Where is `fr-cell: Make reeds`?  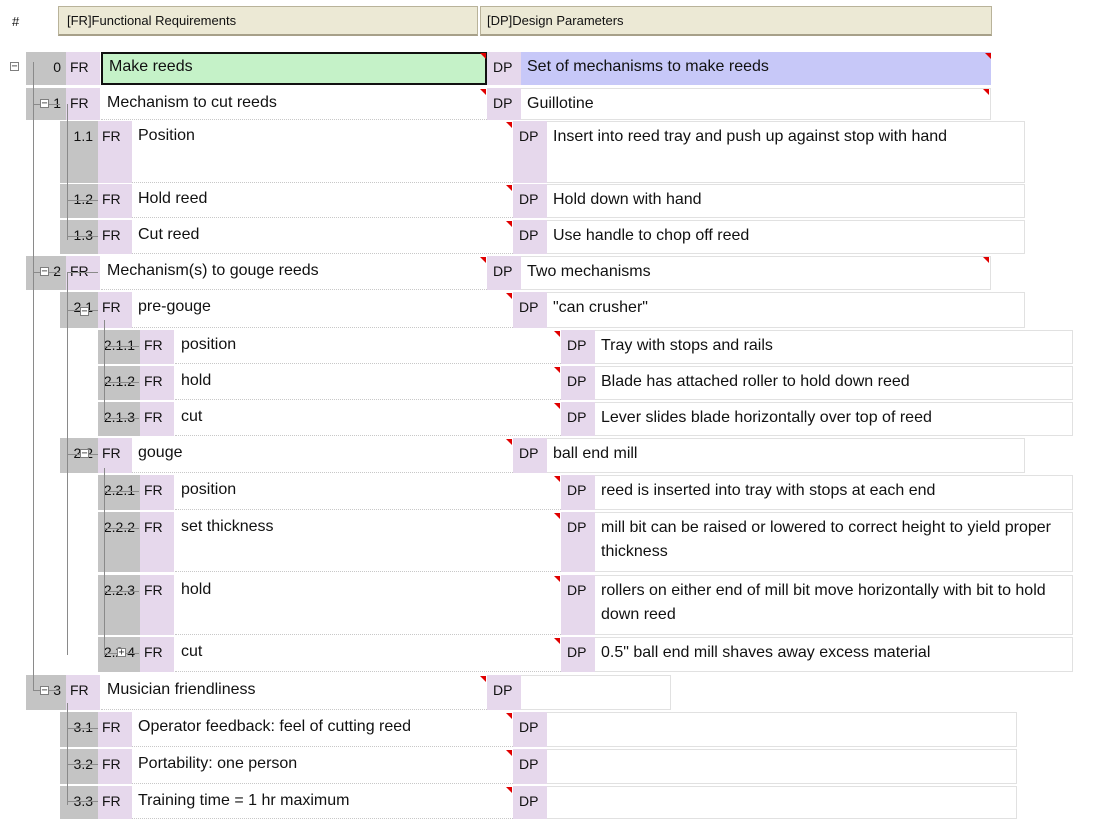
fr-cell: Make reeds is located at coordinates (294, 68).